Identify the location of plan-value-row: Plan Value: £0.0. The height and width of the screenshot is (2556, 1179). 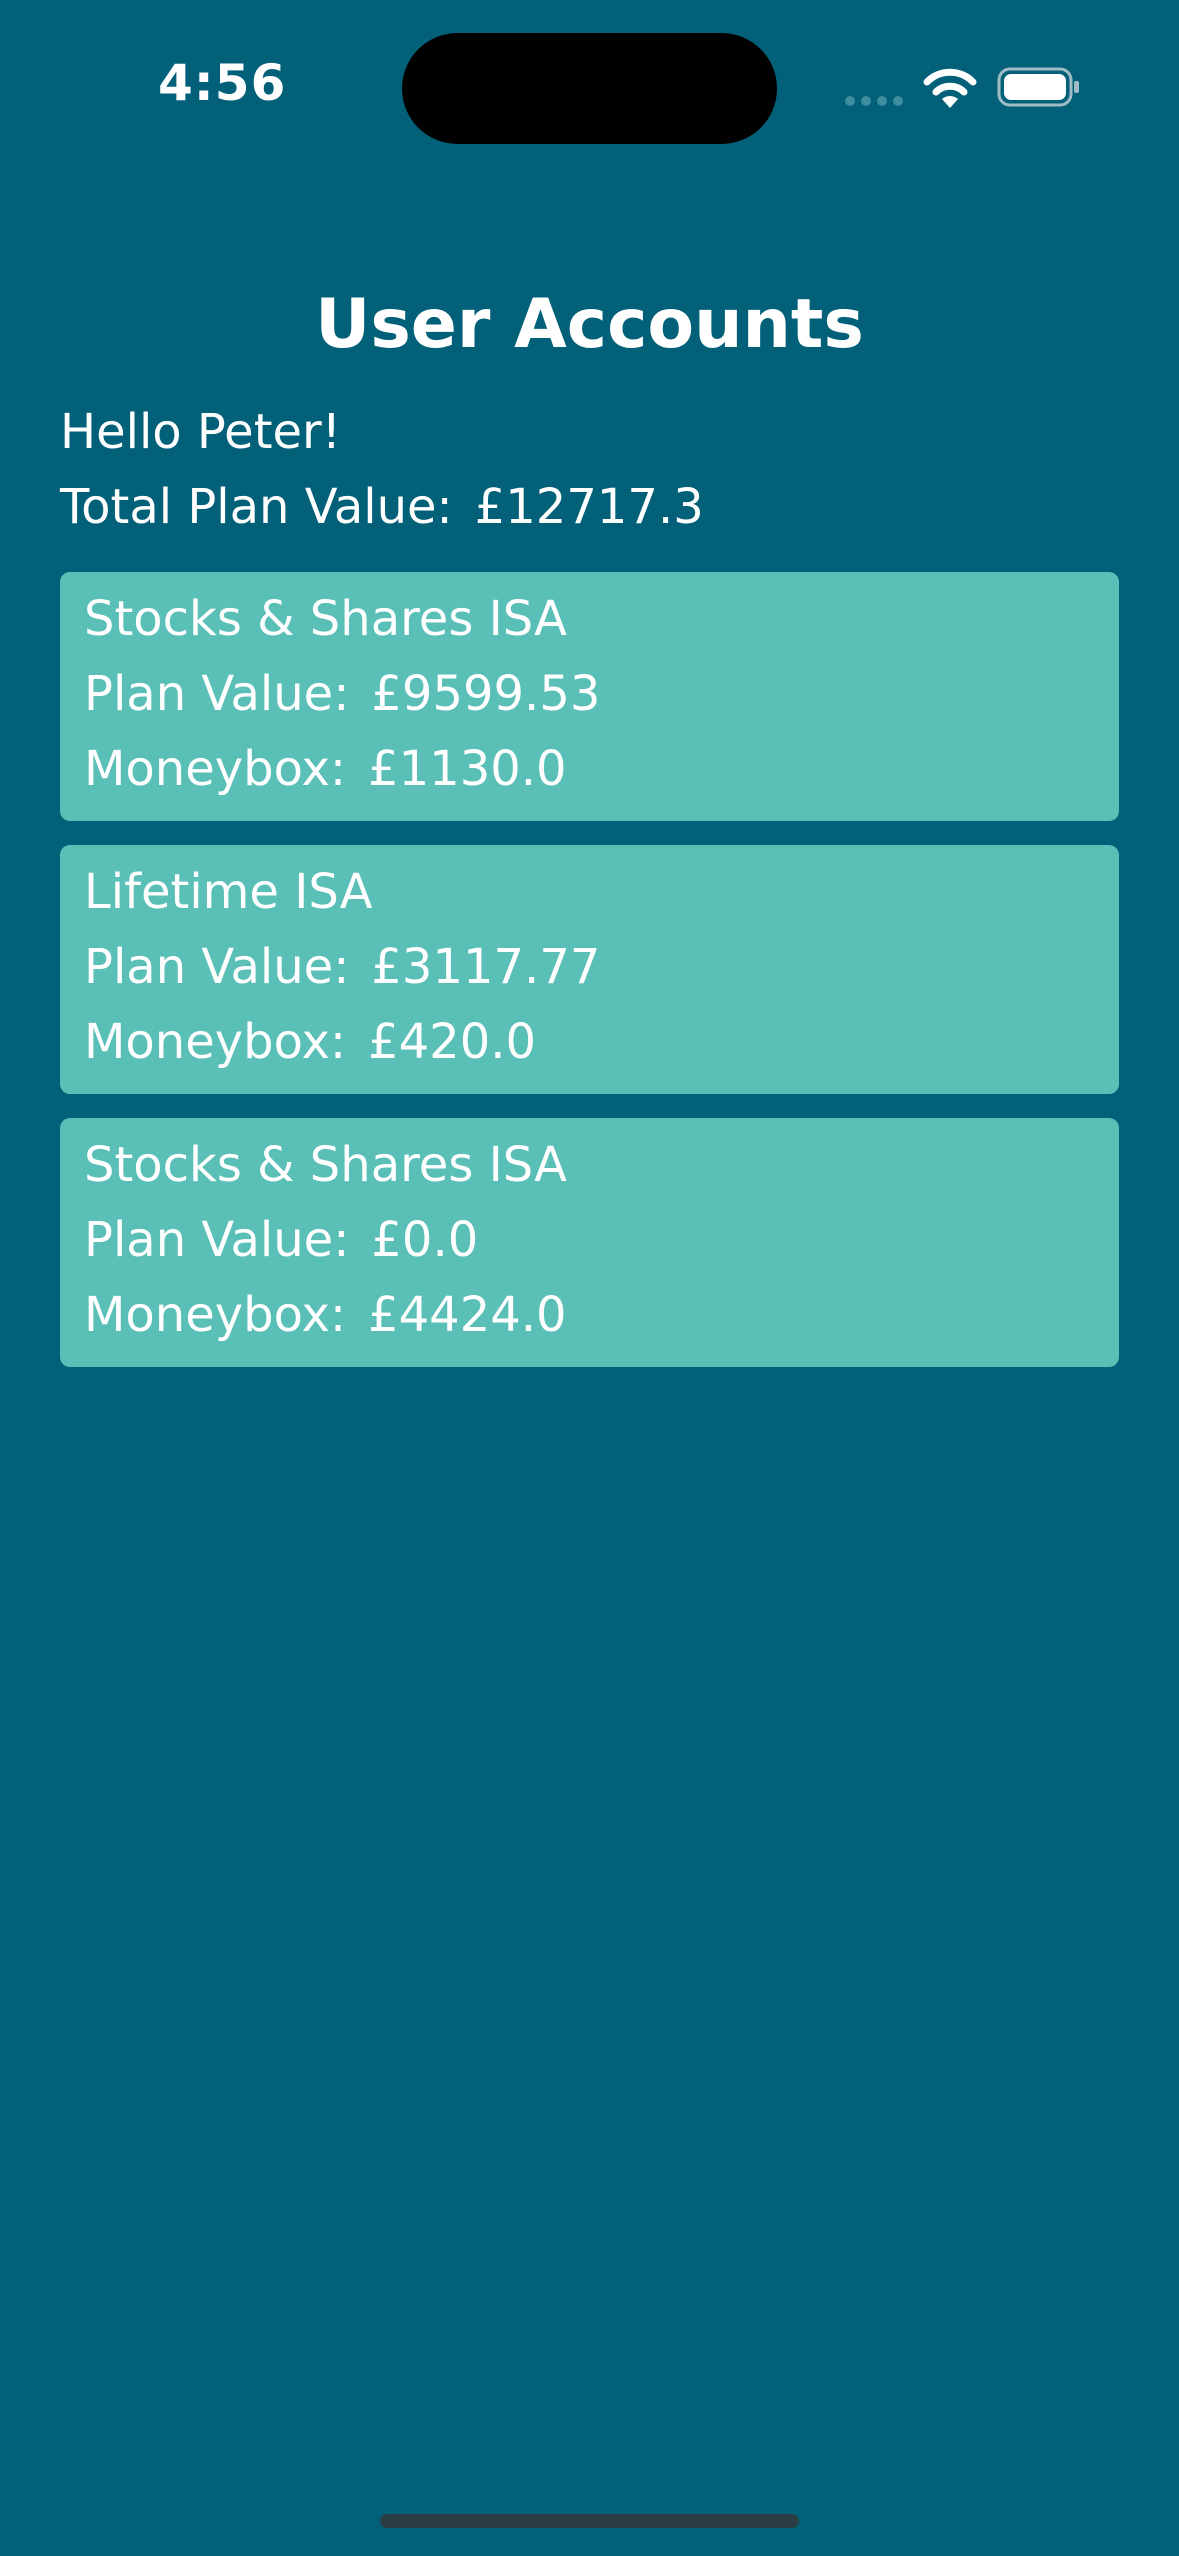
(281, 1240).